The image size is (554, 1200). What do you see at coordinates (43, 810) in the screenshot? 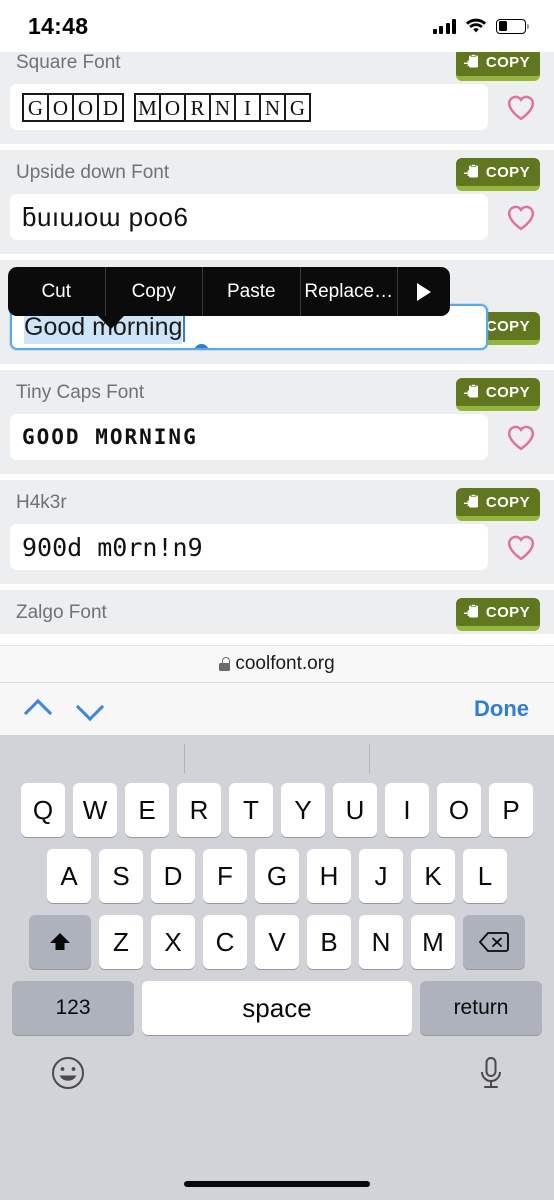
I see `key-q: Q` at bounding box center [43, 810].